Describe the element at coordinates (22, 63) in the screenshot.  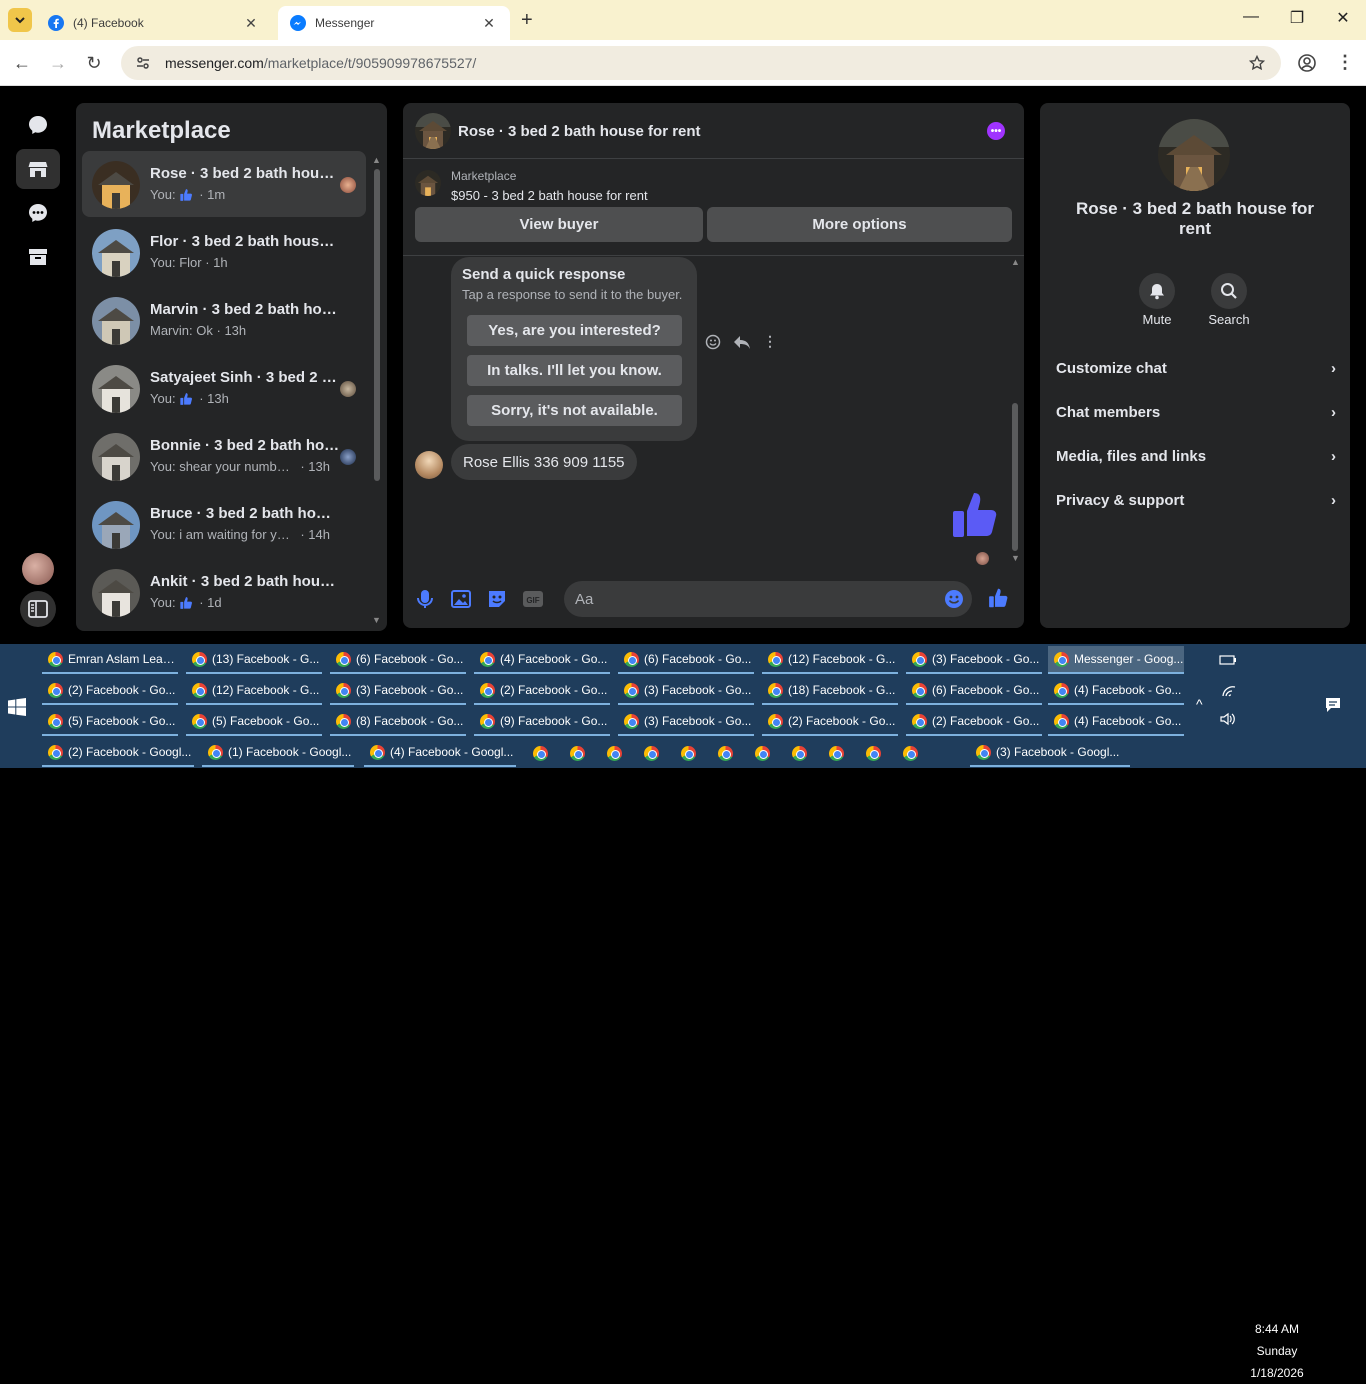
I see `back-icon: ←` at that location.